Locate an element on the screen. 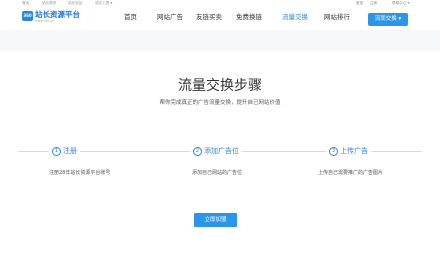 The height and width of the screenshot is (260, 440). join-now-button: 立即加盟 is located at coordinates (215, 220).